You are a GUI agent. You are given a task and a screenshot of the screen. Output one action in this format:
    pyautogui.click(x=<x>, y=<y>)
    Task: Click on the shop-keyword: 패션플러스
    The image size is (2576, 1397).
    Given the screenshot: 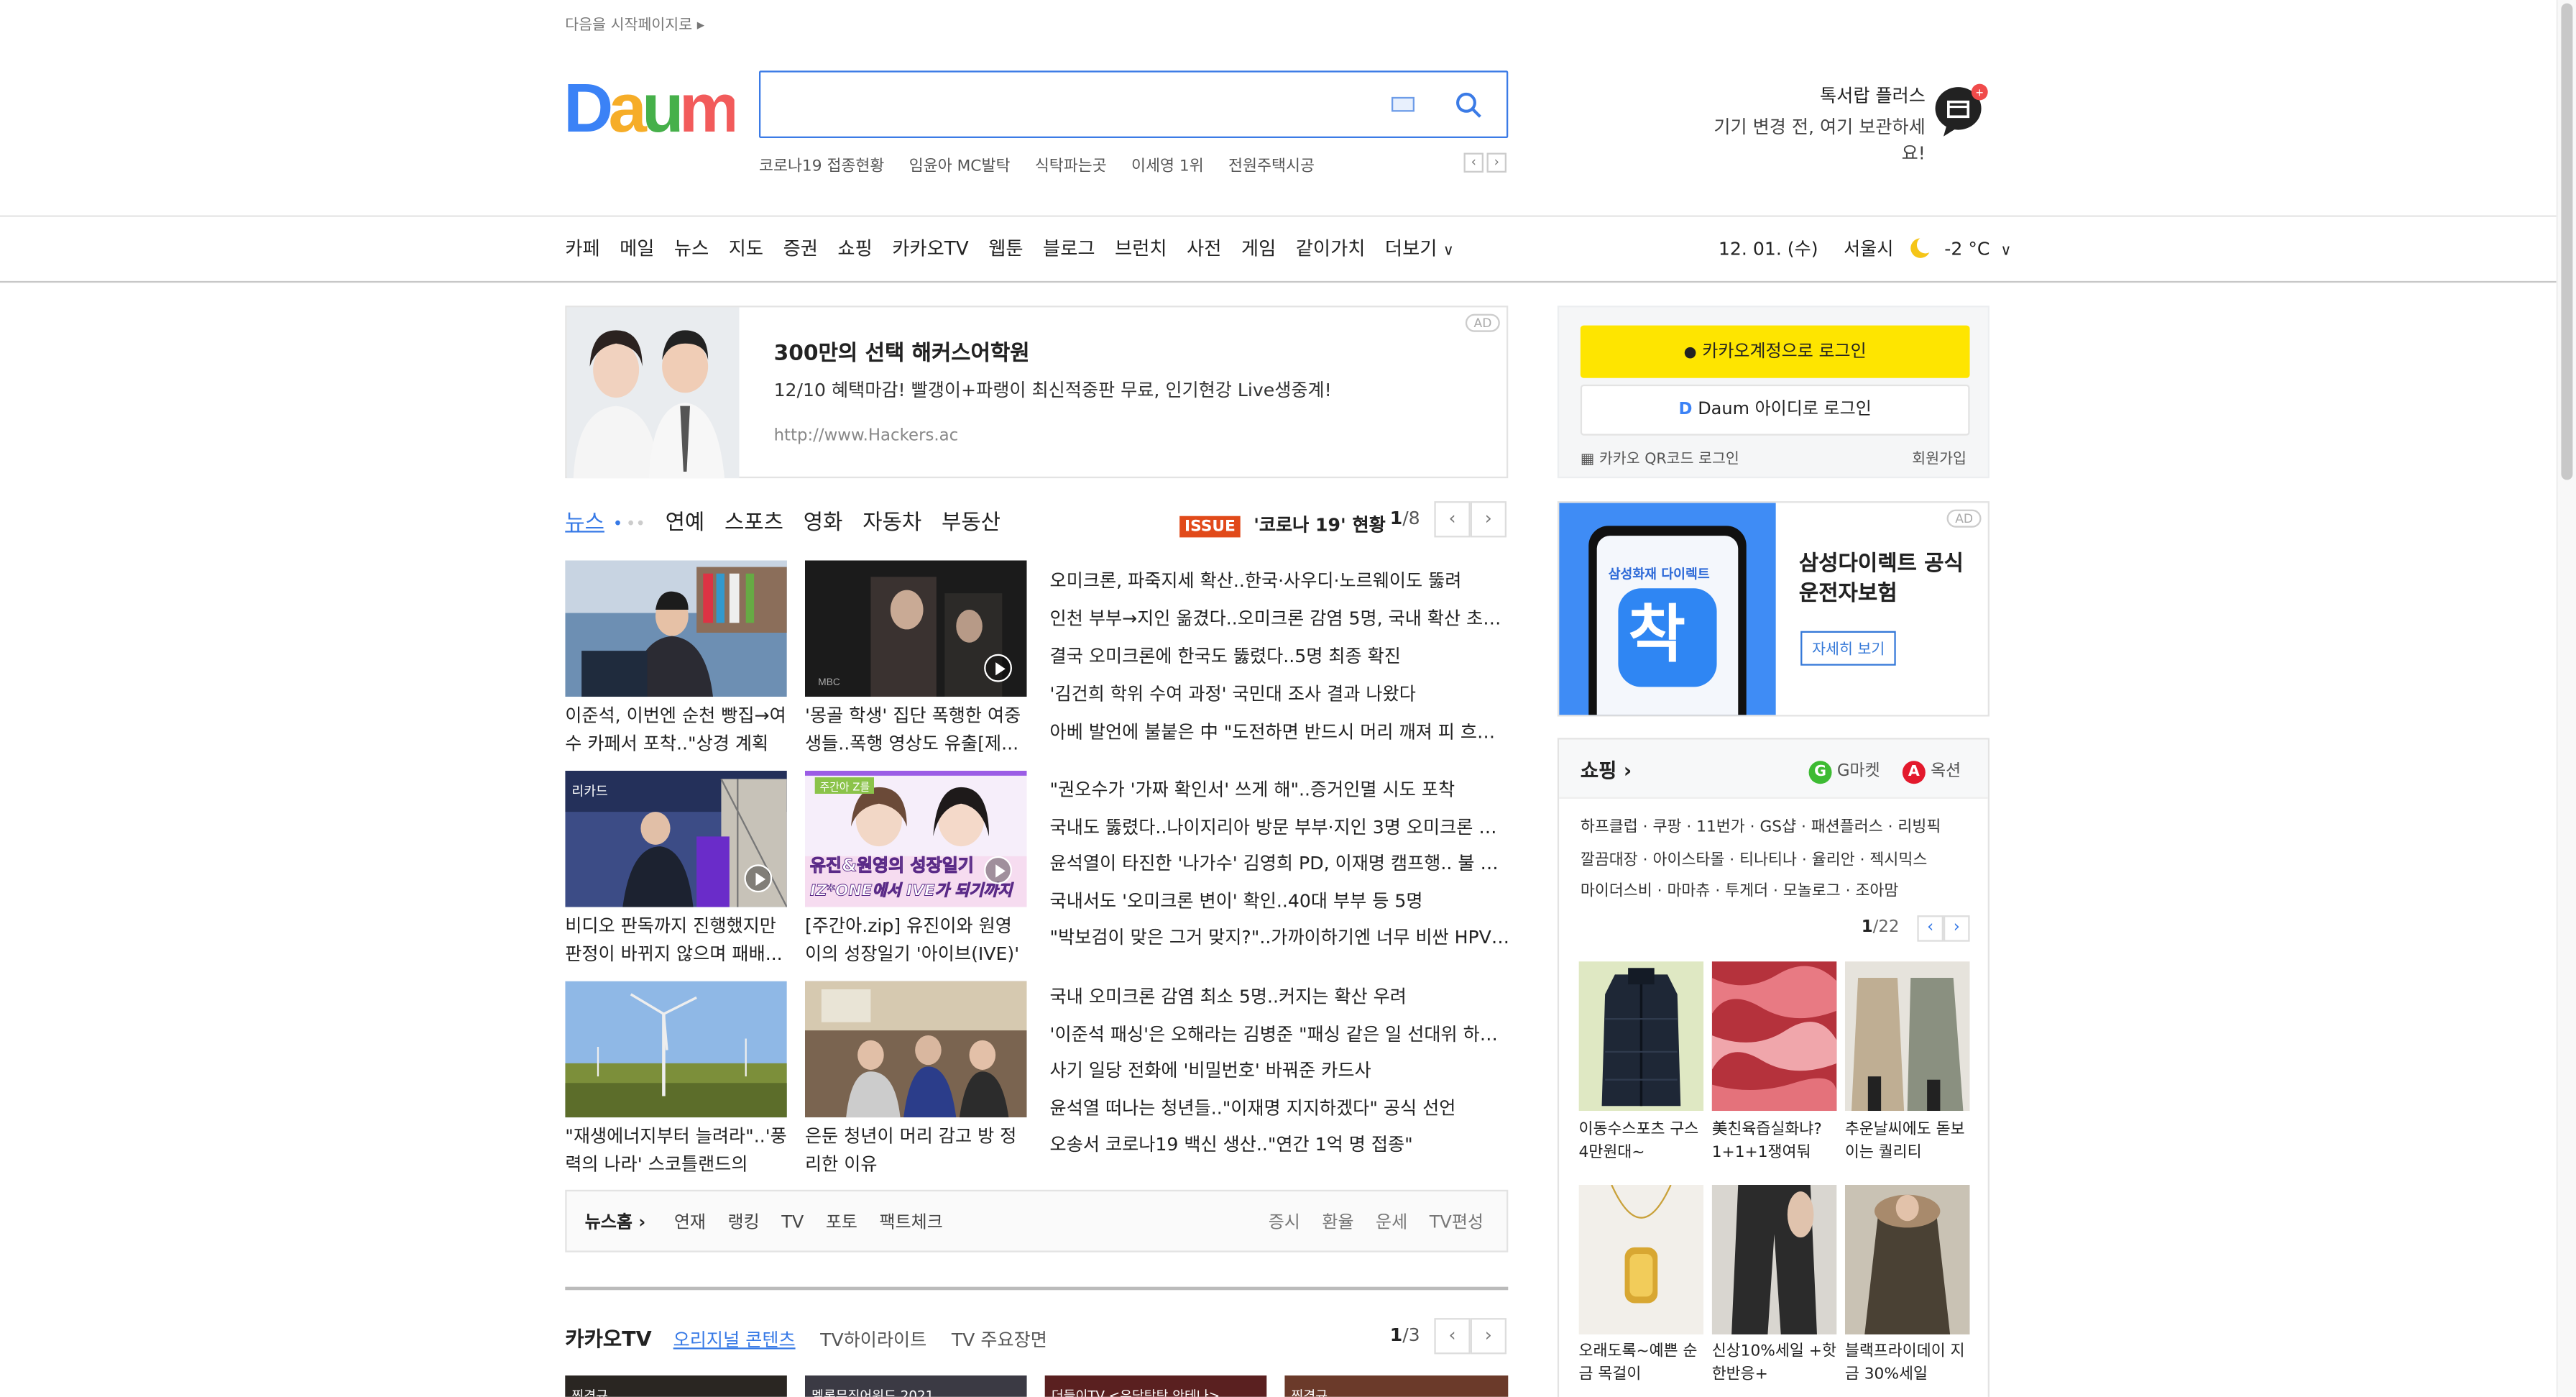 What is the action you would take?
    pyautogui.click(x=1847, y=827)
    